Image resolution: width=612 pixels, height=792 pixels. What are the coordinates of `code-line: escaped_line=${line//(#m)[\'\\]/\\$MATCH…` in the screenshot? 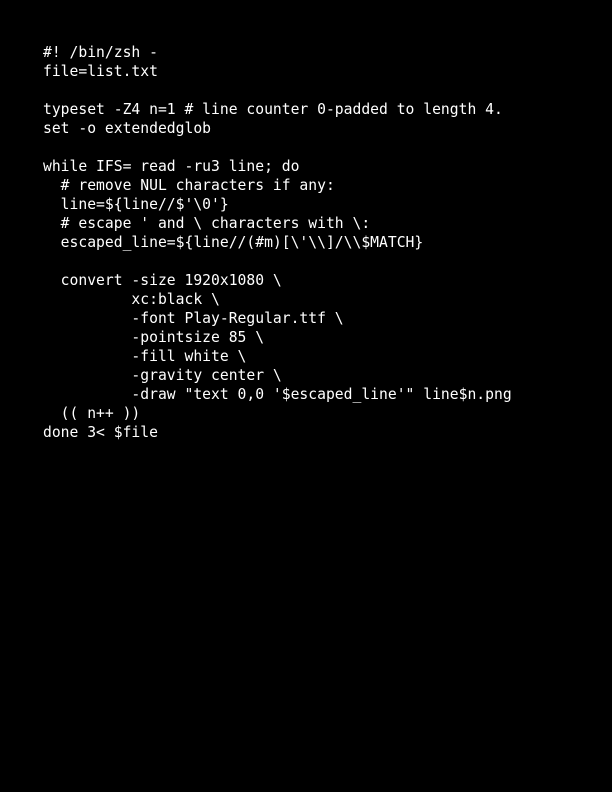 It's located at (233, 242).